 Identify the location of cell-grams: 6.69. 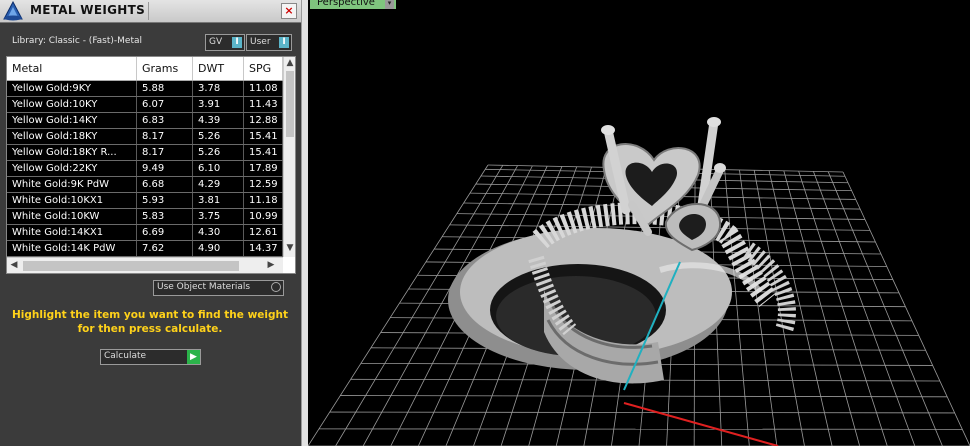
(165, 232).